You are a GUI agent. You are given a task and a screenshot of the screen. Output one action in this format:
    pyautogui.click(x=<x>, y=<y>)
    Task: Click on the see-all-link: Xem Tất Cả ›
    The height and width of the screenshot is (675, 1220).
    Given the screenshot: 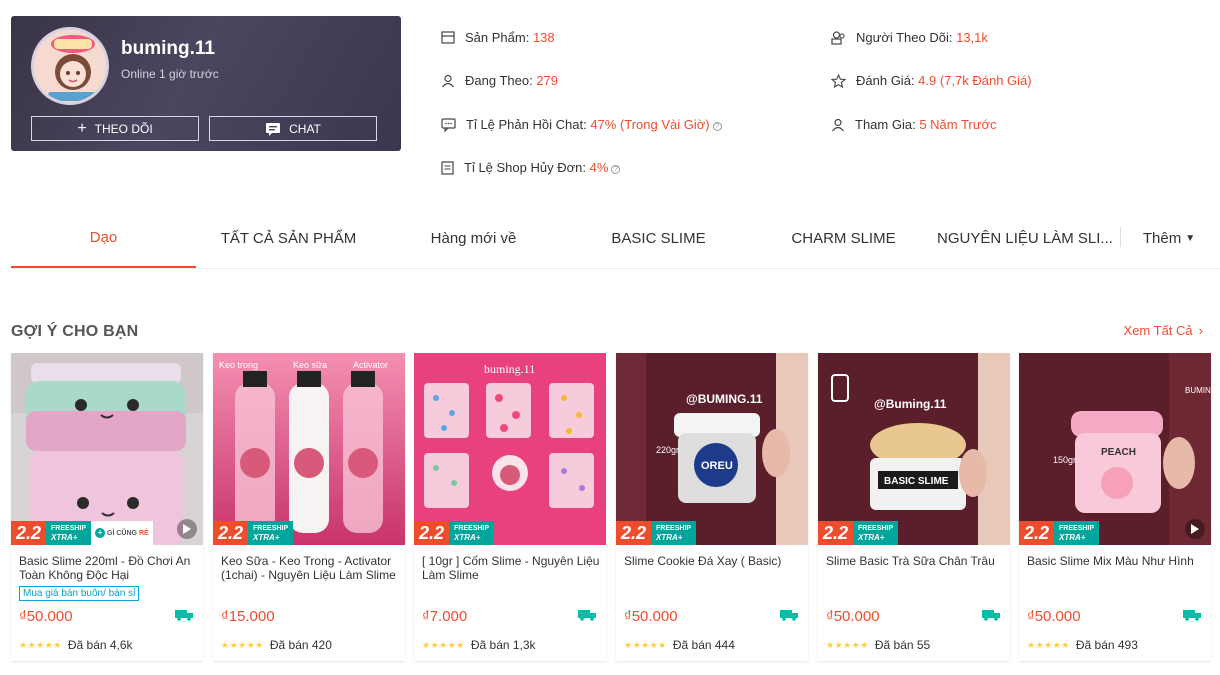 What is the action you would take?
    pyautogui.click(x=1163, y=330)
    